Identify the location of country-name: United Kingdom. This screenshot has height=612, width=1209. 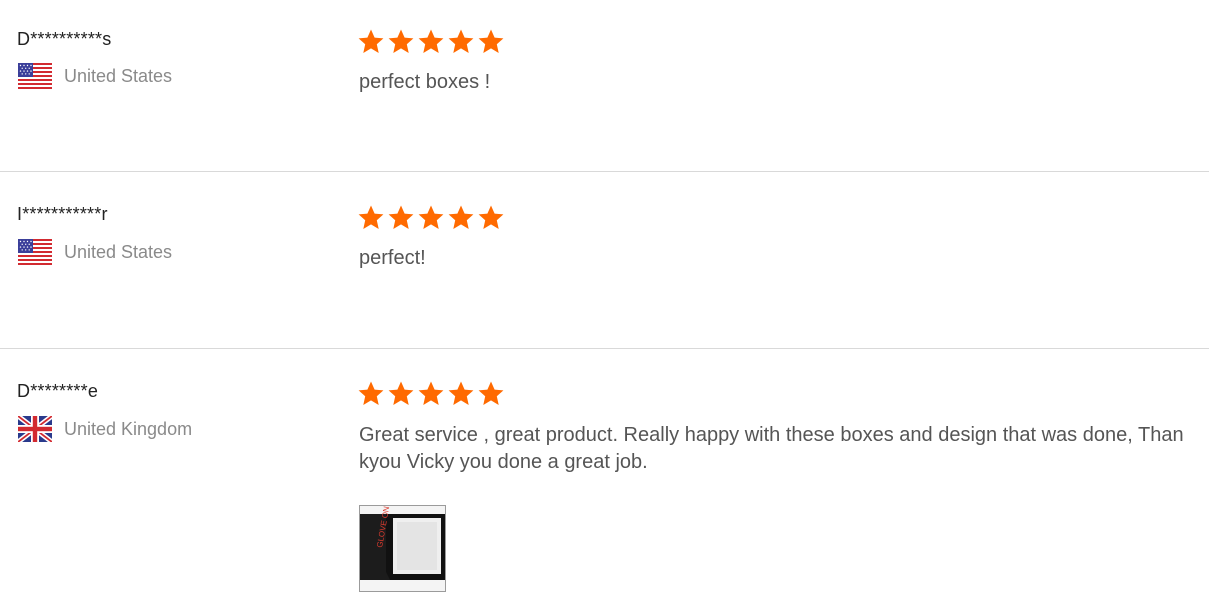
(128, 428).